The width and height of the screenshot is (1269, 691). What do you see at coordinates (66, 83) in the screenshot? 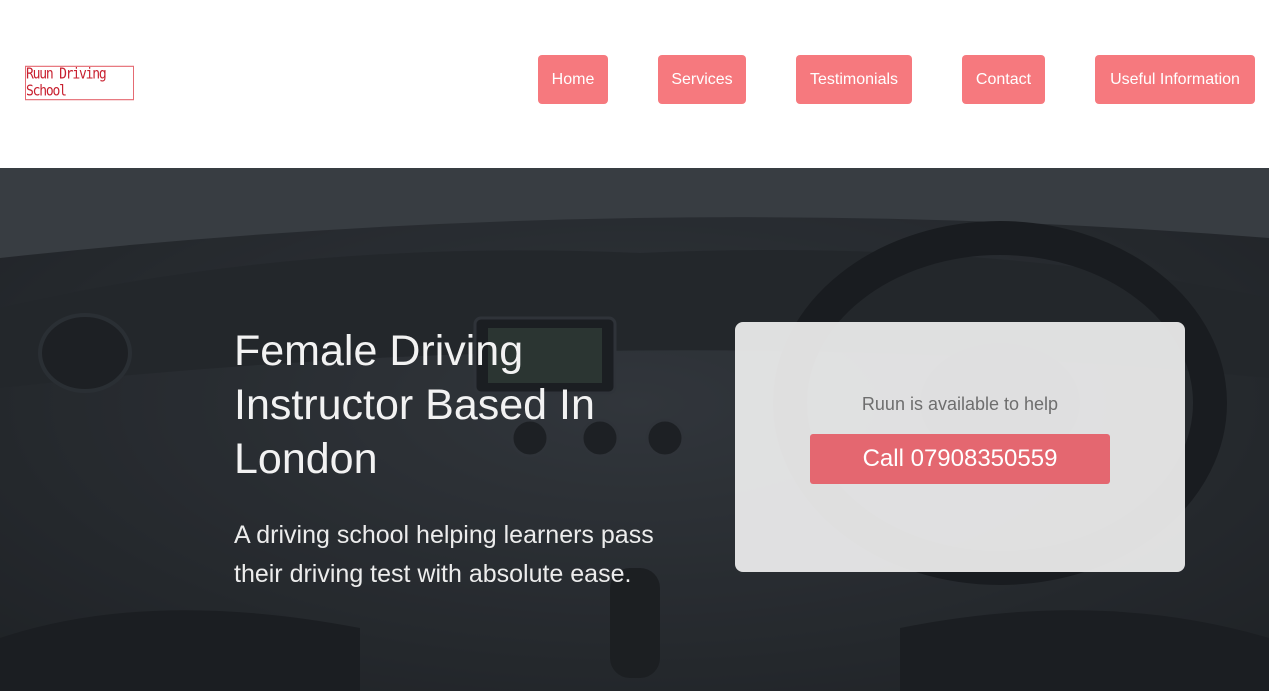
I see `logo-text: Ruun Driving School` at bounding box center [66, 83].